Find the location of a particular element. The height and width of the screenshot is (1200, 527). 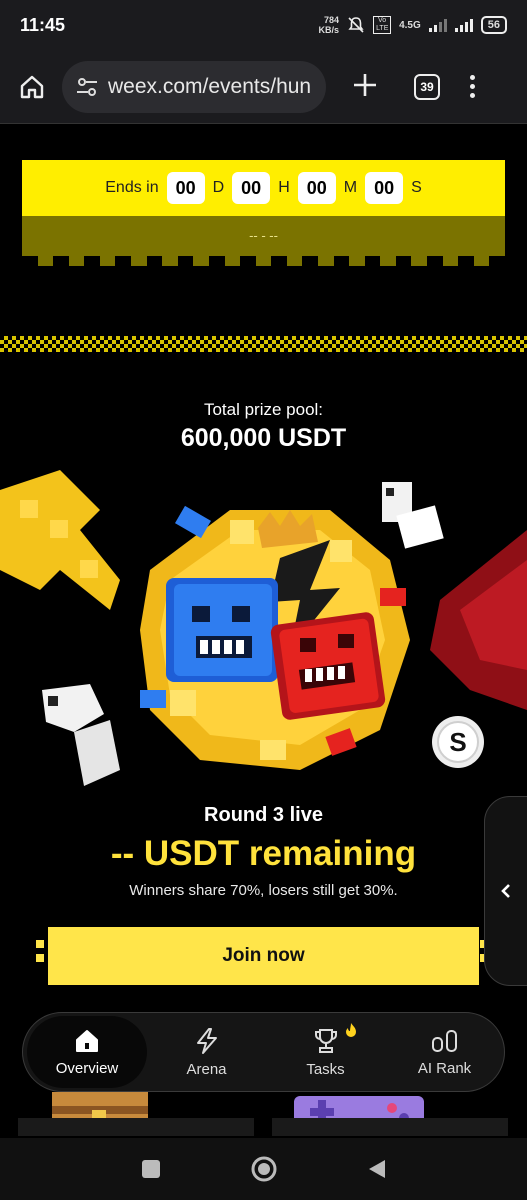

bottom-navigation: Overview Arena Tasks AI Rank is located at coordinates (263, 1052).